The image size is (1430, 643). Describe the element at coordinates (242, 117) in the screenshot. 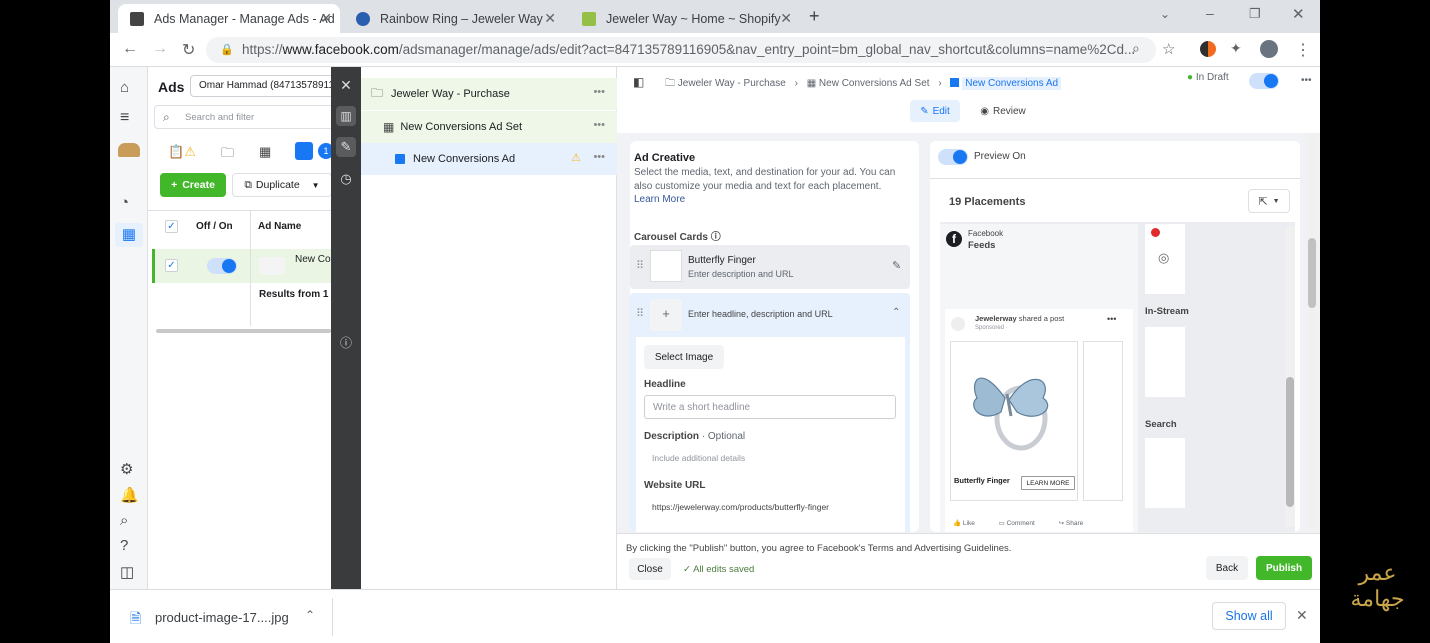

I see `search-filter-input: ⌕ Search and filter` at that location.